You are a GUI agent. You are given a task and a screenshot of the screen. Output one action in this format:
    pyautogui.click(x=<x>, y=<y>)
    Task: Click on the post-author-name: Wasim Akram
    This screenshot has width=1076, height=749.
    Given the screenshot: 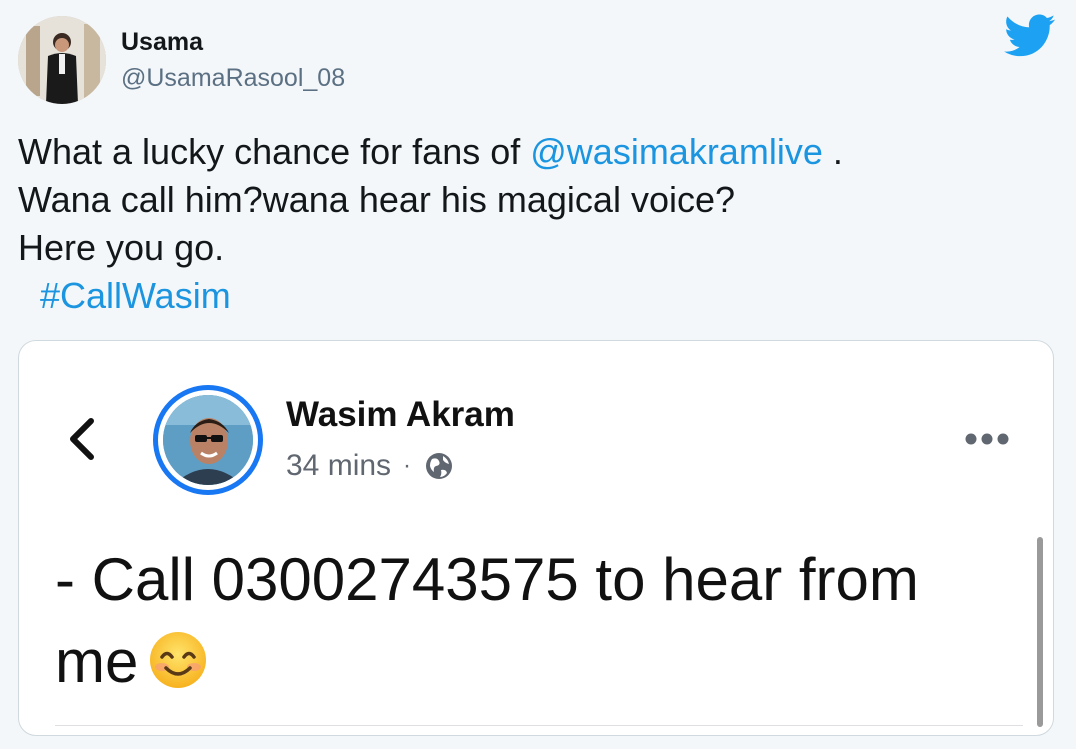 What is the action you would take?
    pyautogui.click(x=400, y=415)
    